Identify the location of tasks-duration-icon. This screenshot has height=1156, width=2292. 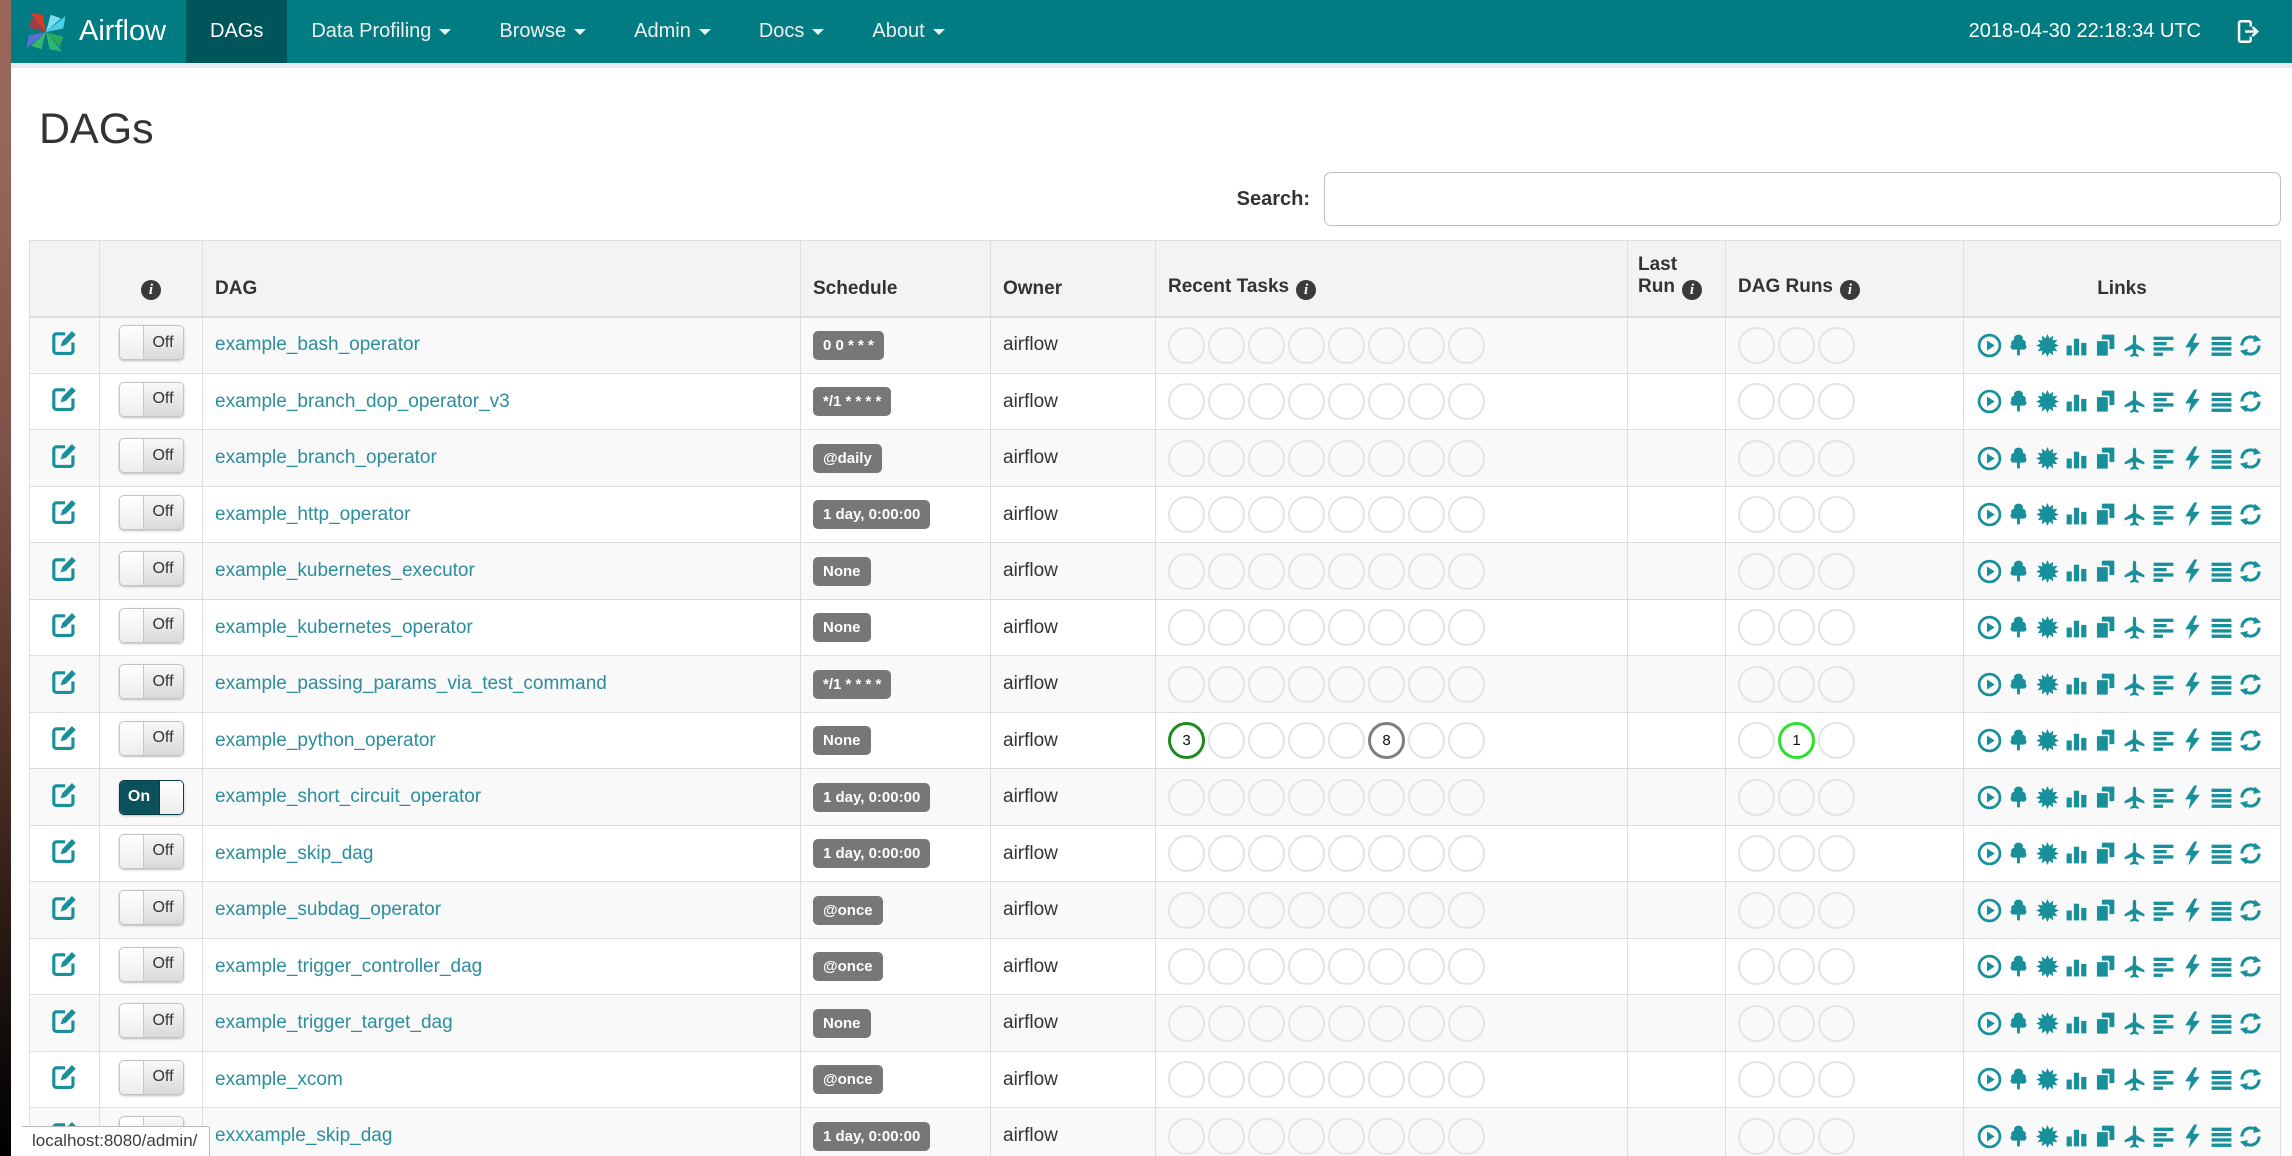
(2076, 797).